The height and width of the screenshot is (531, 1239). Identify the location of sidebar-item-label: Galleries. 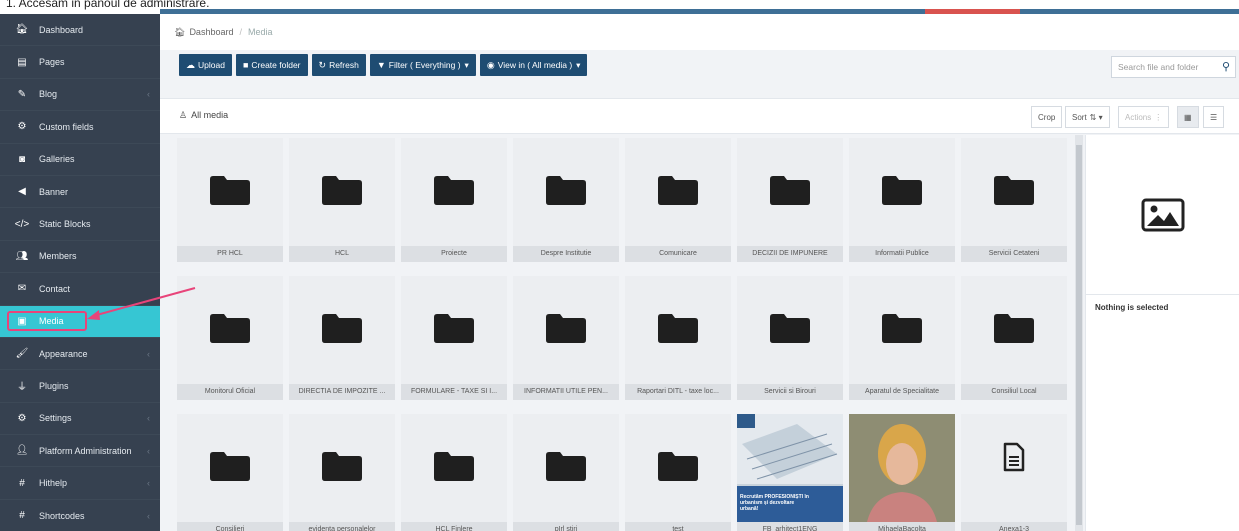
(57, 159).